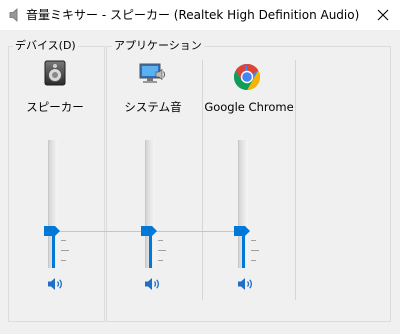 The width and height of the screenshot is (400, 334). I want to click on channel-label: Google Chrome, so click(249, 107).